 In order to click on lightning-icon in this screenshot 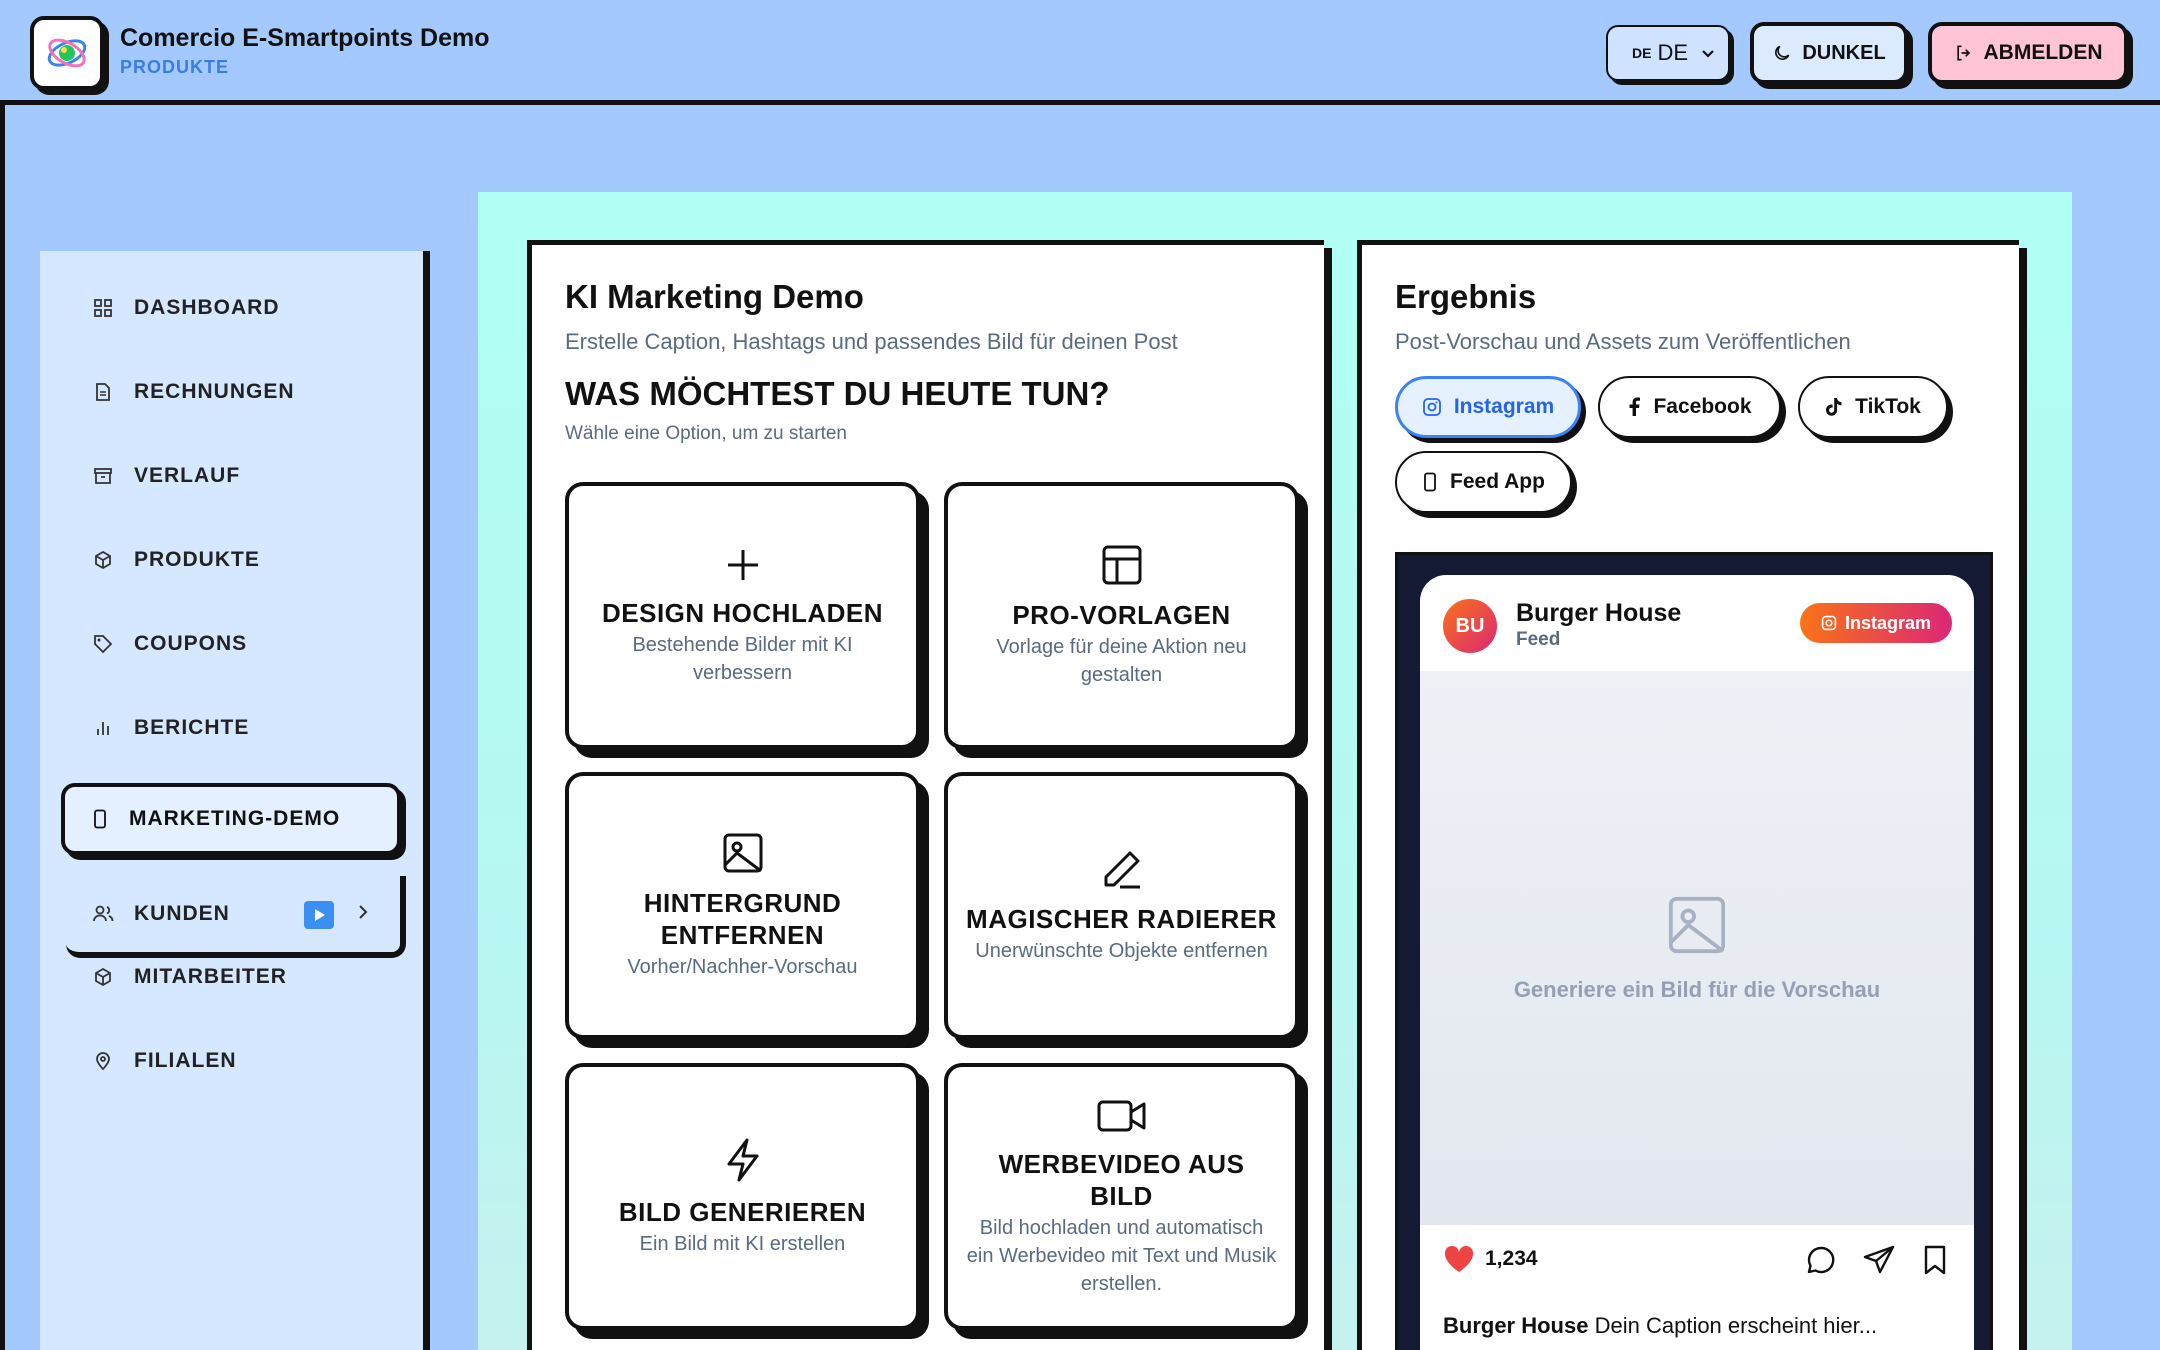, I will do `click(743, 1160)`.